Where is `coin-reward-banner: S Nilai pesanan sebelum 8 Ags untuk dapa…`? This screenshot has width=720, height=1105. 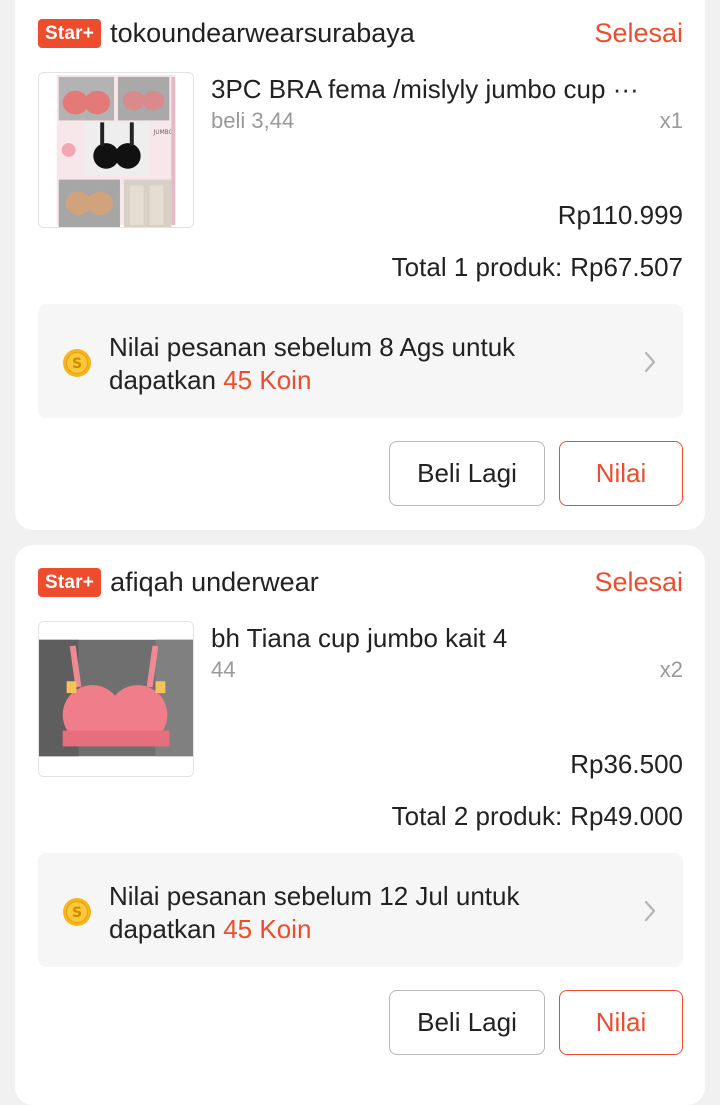
coin-reward-banner: S Nilai pesanan sebelum 8 Ags untuk dapa… is located at coordinates (360, 361).